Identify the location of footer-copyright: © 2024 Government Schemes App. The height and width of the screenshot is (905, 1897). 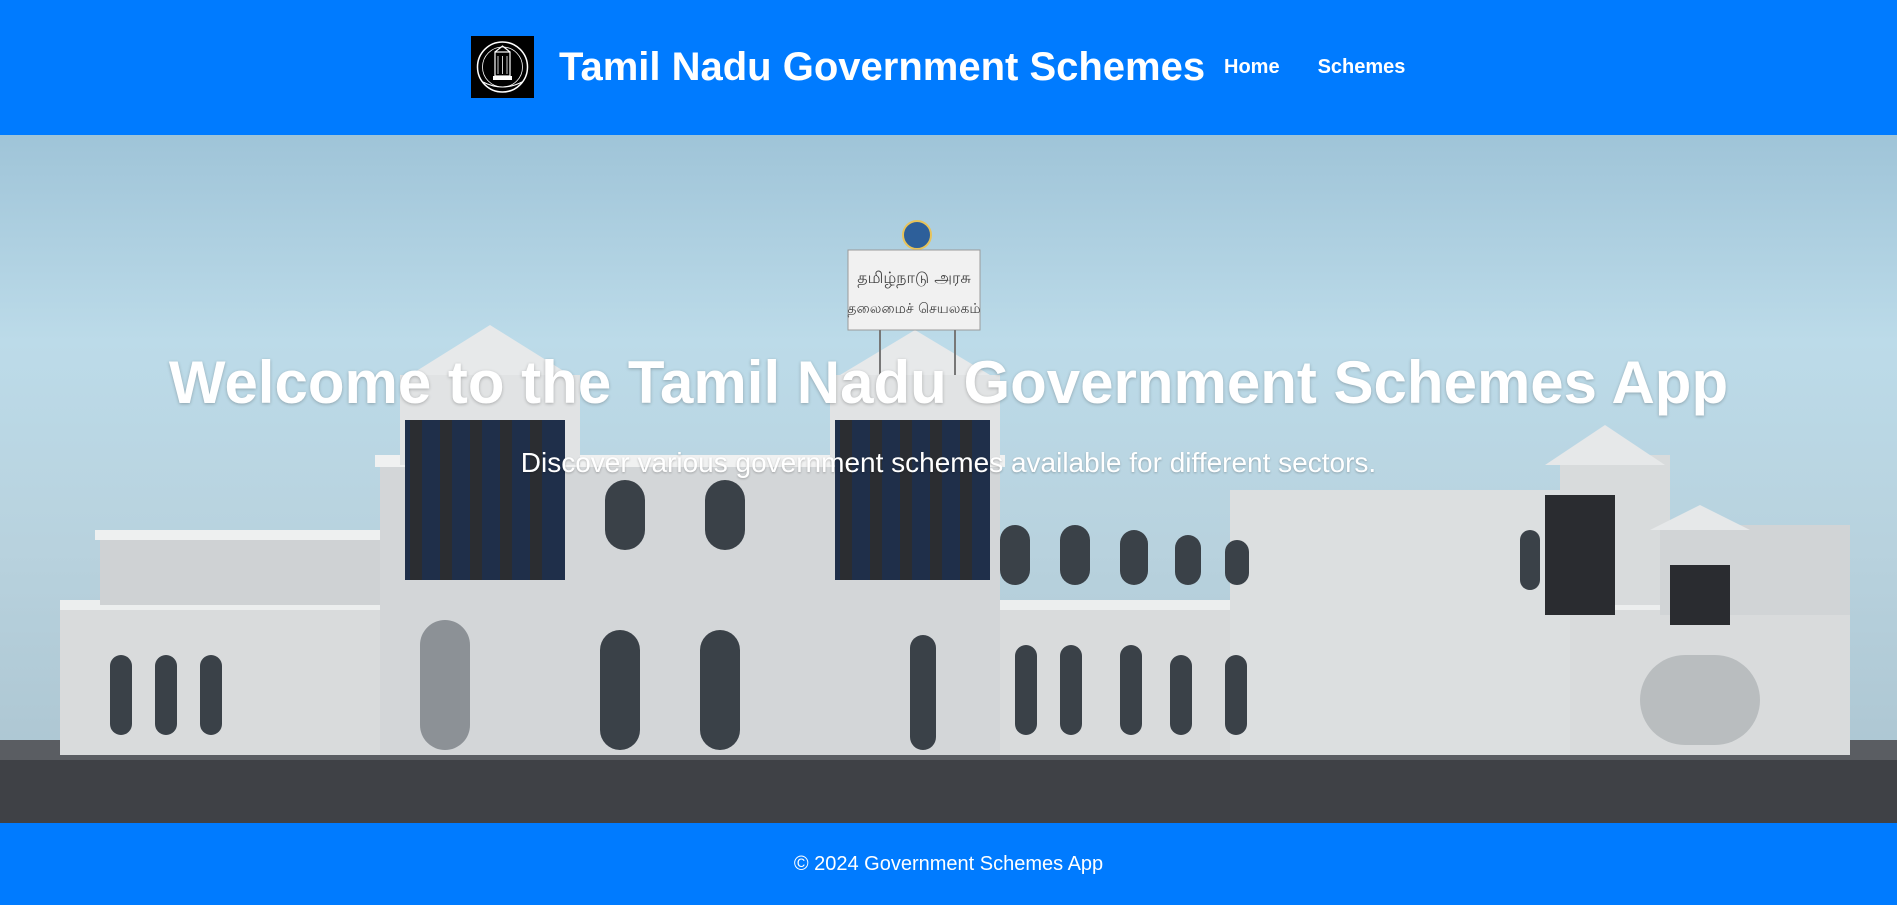
(948, 864).